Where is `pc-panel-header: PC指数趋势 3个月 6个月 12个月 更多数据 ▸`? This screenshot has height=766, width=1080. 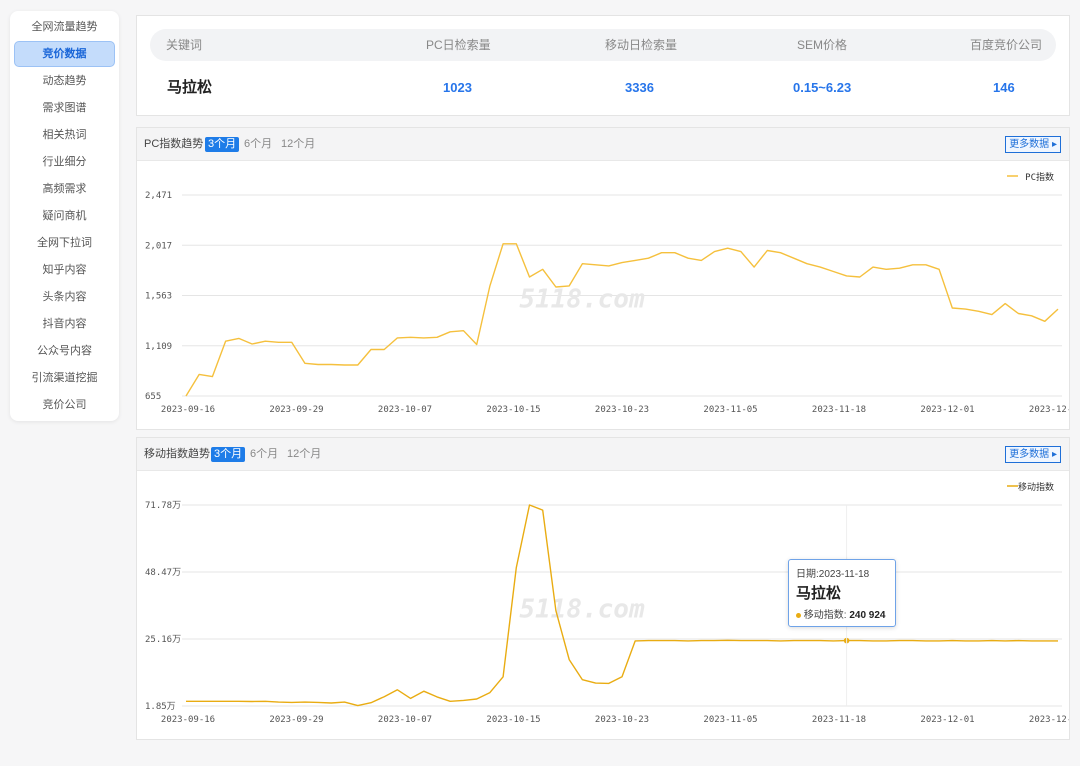
pc-panel-header: PC指数趋势 3个月 6个月 12个月 更多数据 ▸ is located at coordinates (603, 144).